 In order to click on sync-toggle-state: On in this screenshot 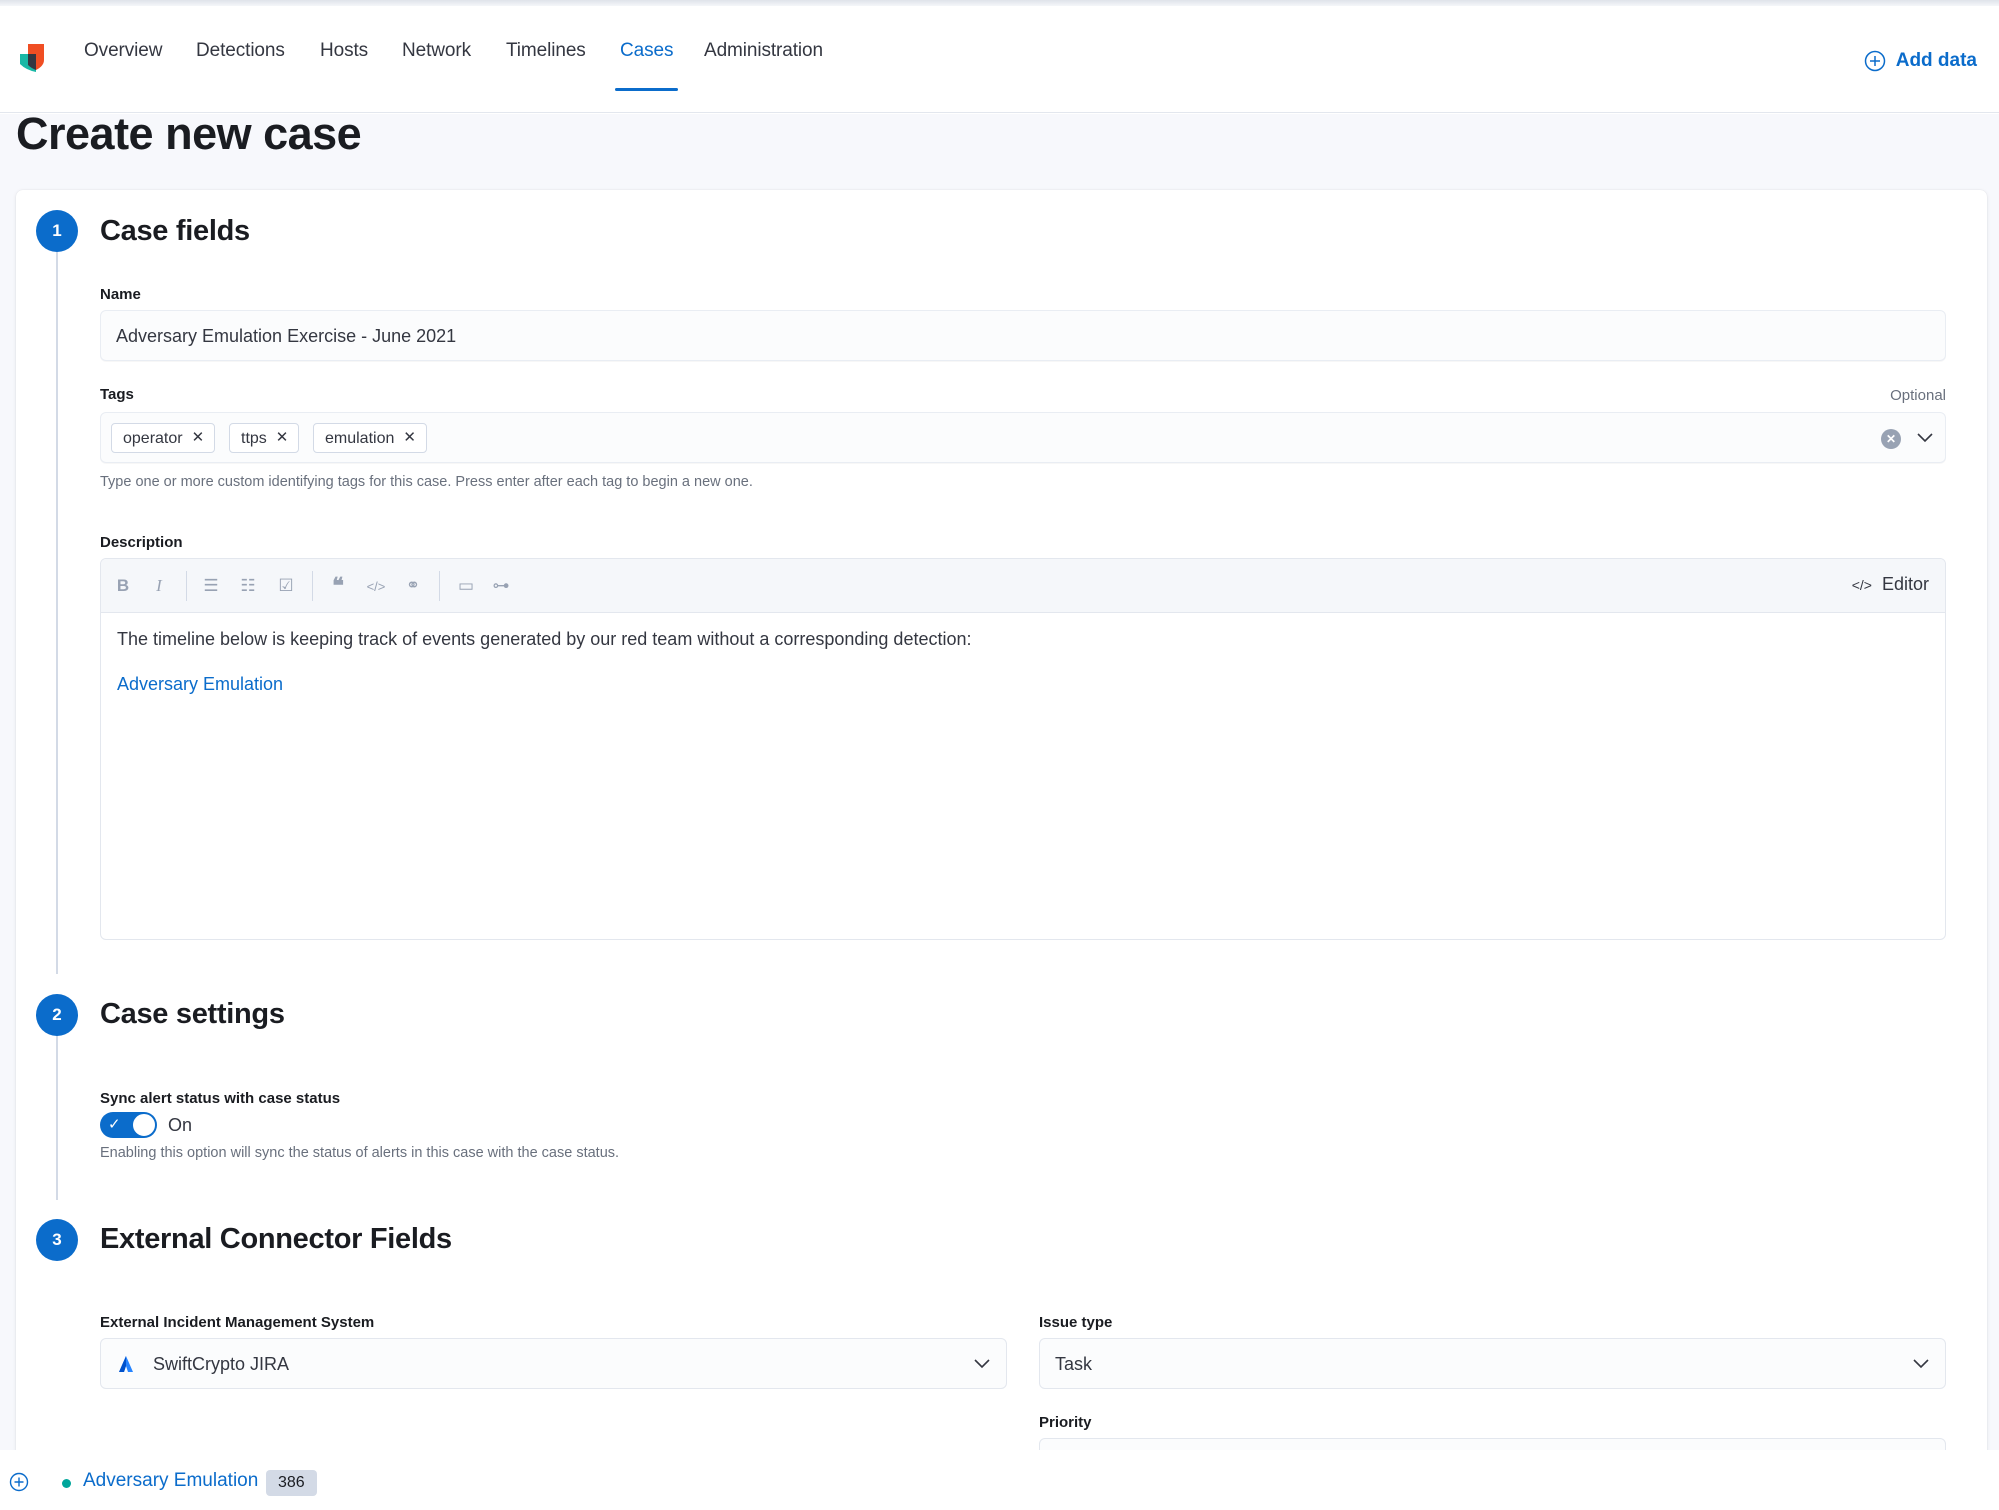, I will do `click(180, 1125)`.